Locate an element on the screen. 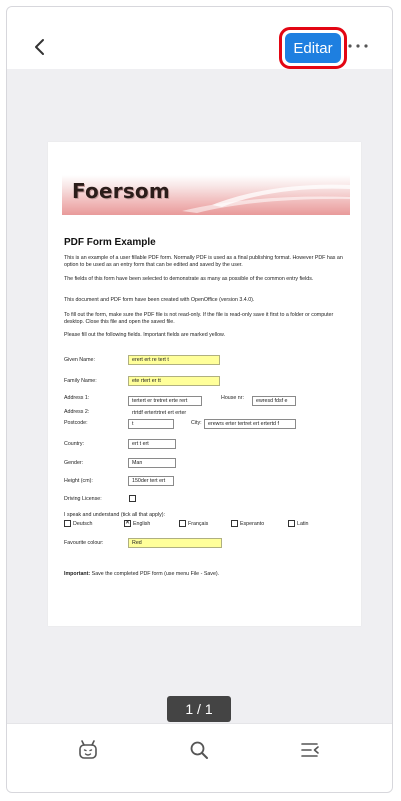 The image size is (401, 801). english-label: English is located at coordinates (142, 524).